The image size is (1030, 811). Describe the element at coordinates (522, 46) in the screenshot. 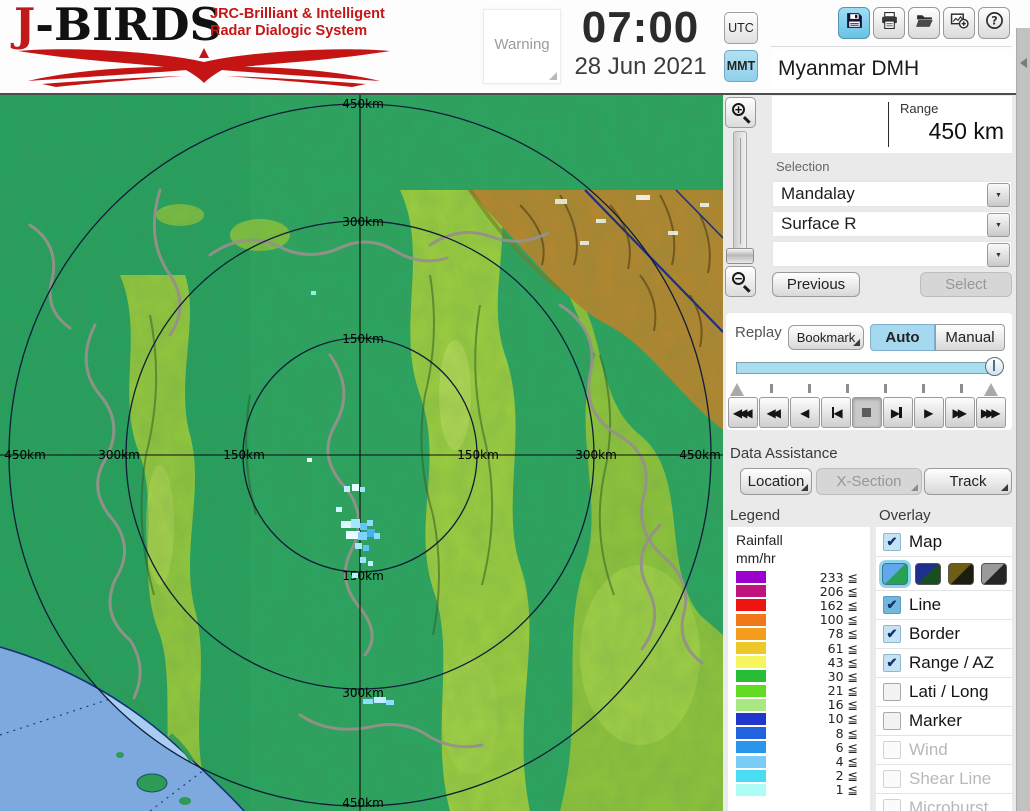

I see `warning-panel: Warning` at that location.